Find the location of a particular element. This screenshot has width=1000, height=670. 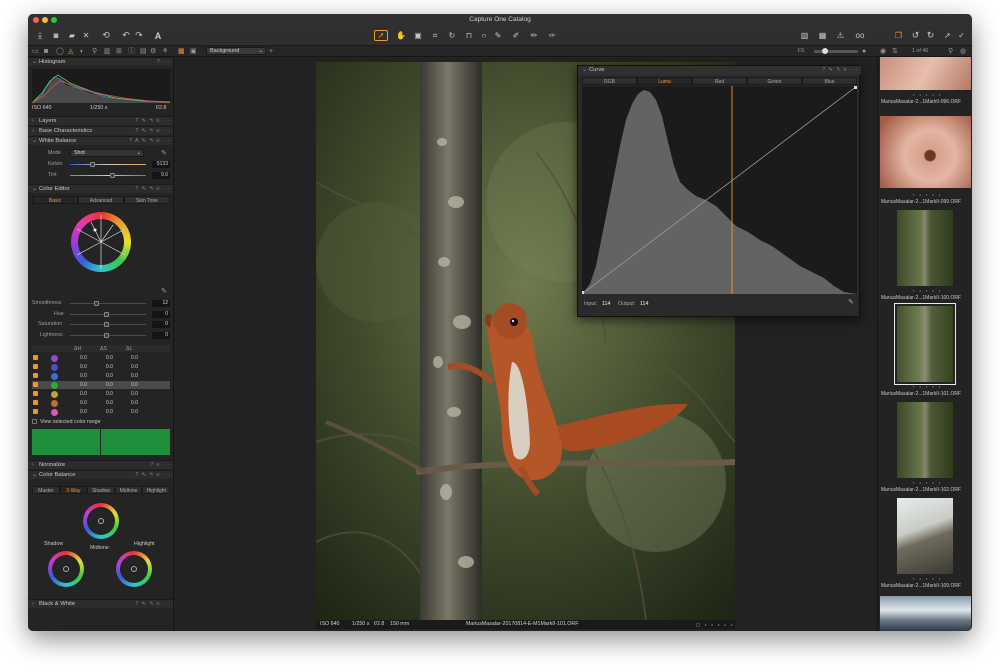

user-icon: ● is located at coordinates (864, 51).